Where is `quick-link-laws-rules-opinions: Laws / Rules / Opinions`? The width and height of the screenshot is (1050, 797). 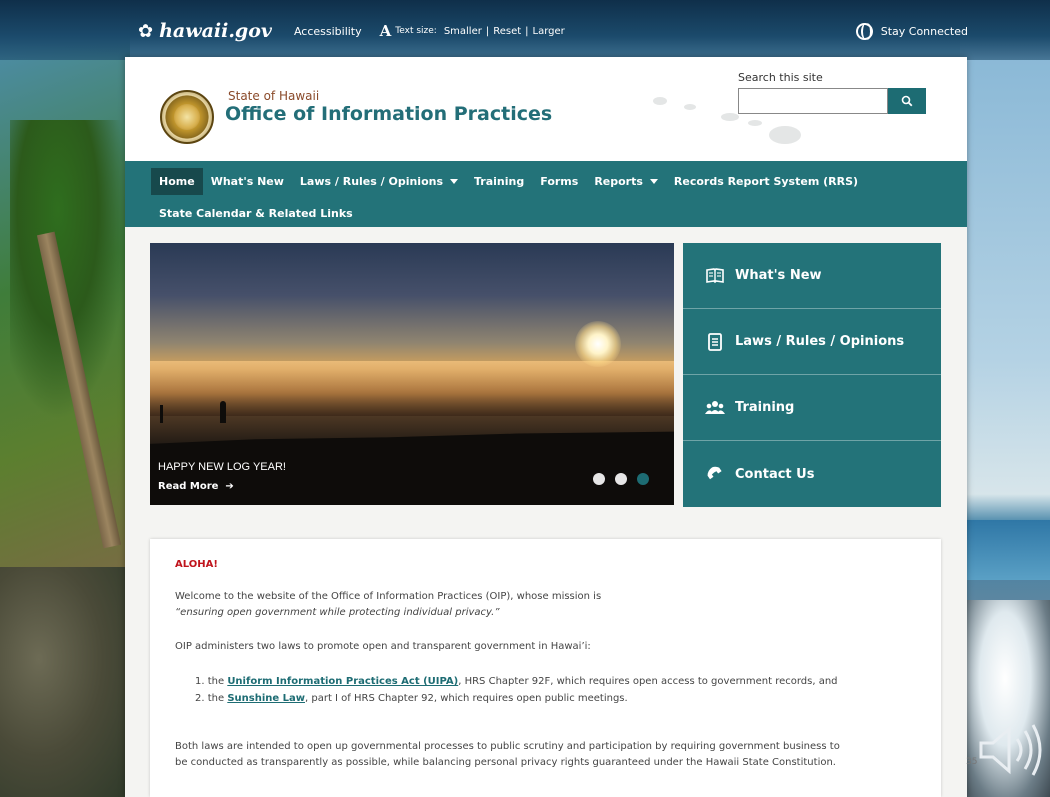 quick-link-laws-rules-opinions: Laws / Rules / Opinions is located at coordinates (812, 342).